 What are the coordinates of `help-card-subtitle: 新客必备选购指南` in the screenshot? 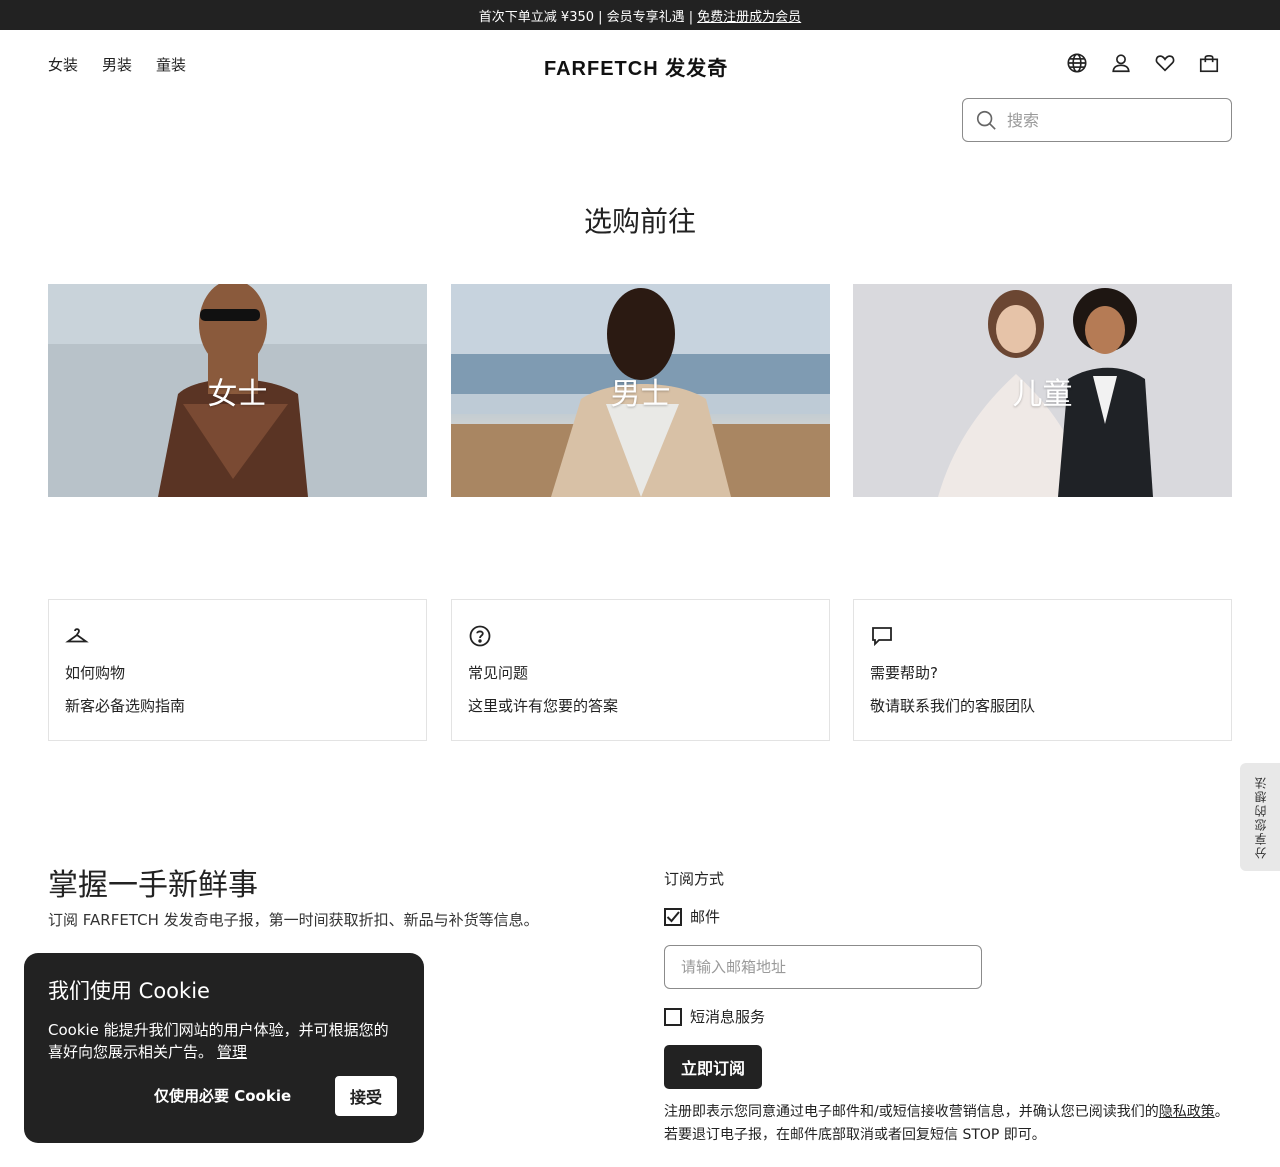 It's located at (125, 706).